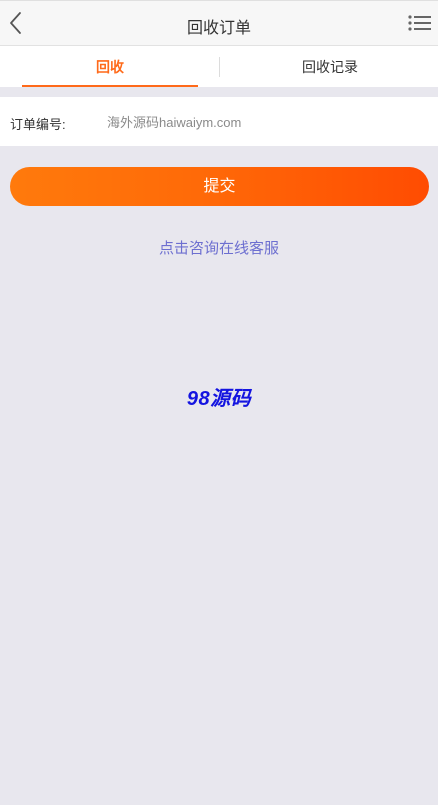 The width and height of the screenshot is (438, 805). I want to click on tab-recycle-records: 回收记录, so click(330, 66).